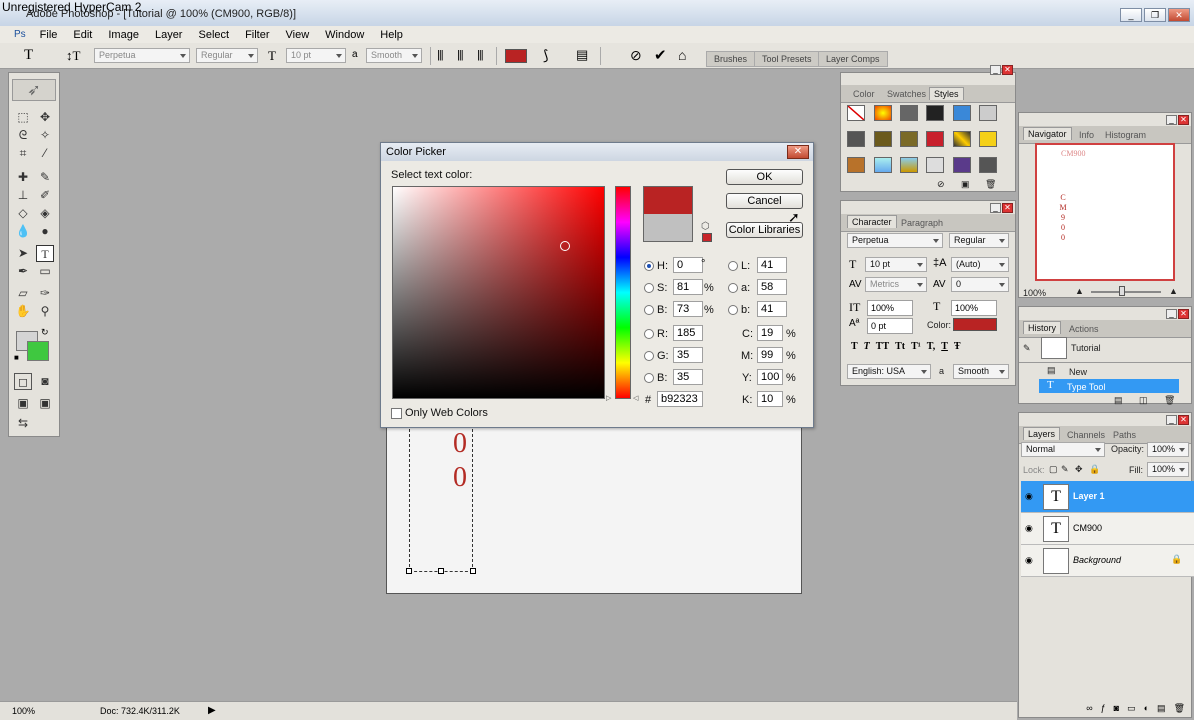 The height and width of the screenshot is (720, 1194). Describe the element at coordinates (257, 35) in the screenshot. I see `menu-filter: Filter` at that location.